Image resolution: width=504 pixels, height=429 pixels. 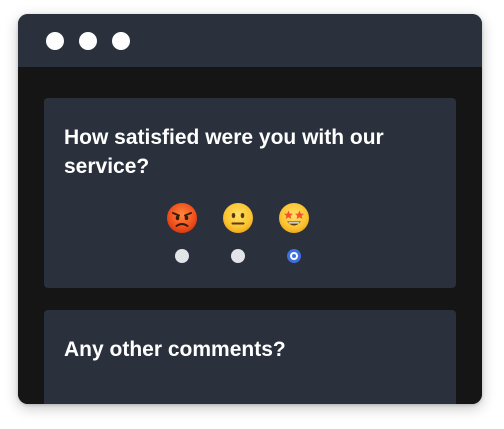 What do you see at coordinates (294, 218) in the screenshot?
I see `star-struck-face-icon` at bounding box center [294, 218].